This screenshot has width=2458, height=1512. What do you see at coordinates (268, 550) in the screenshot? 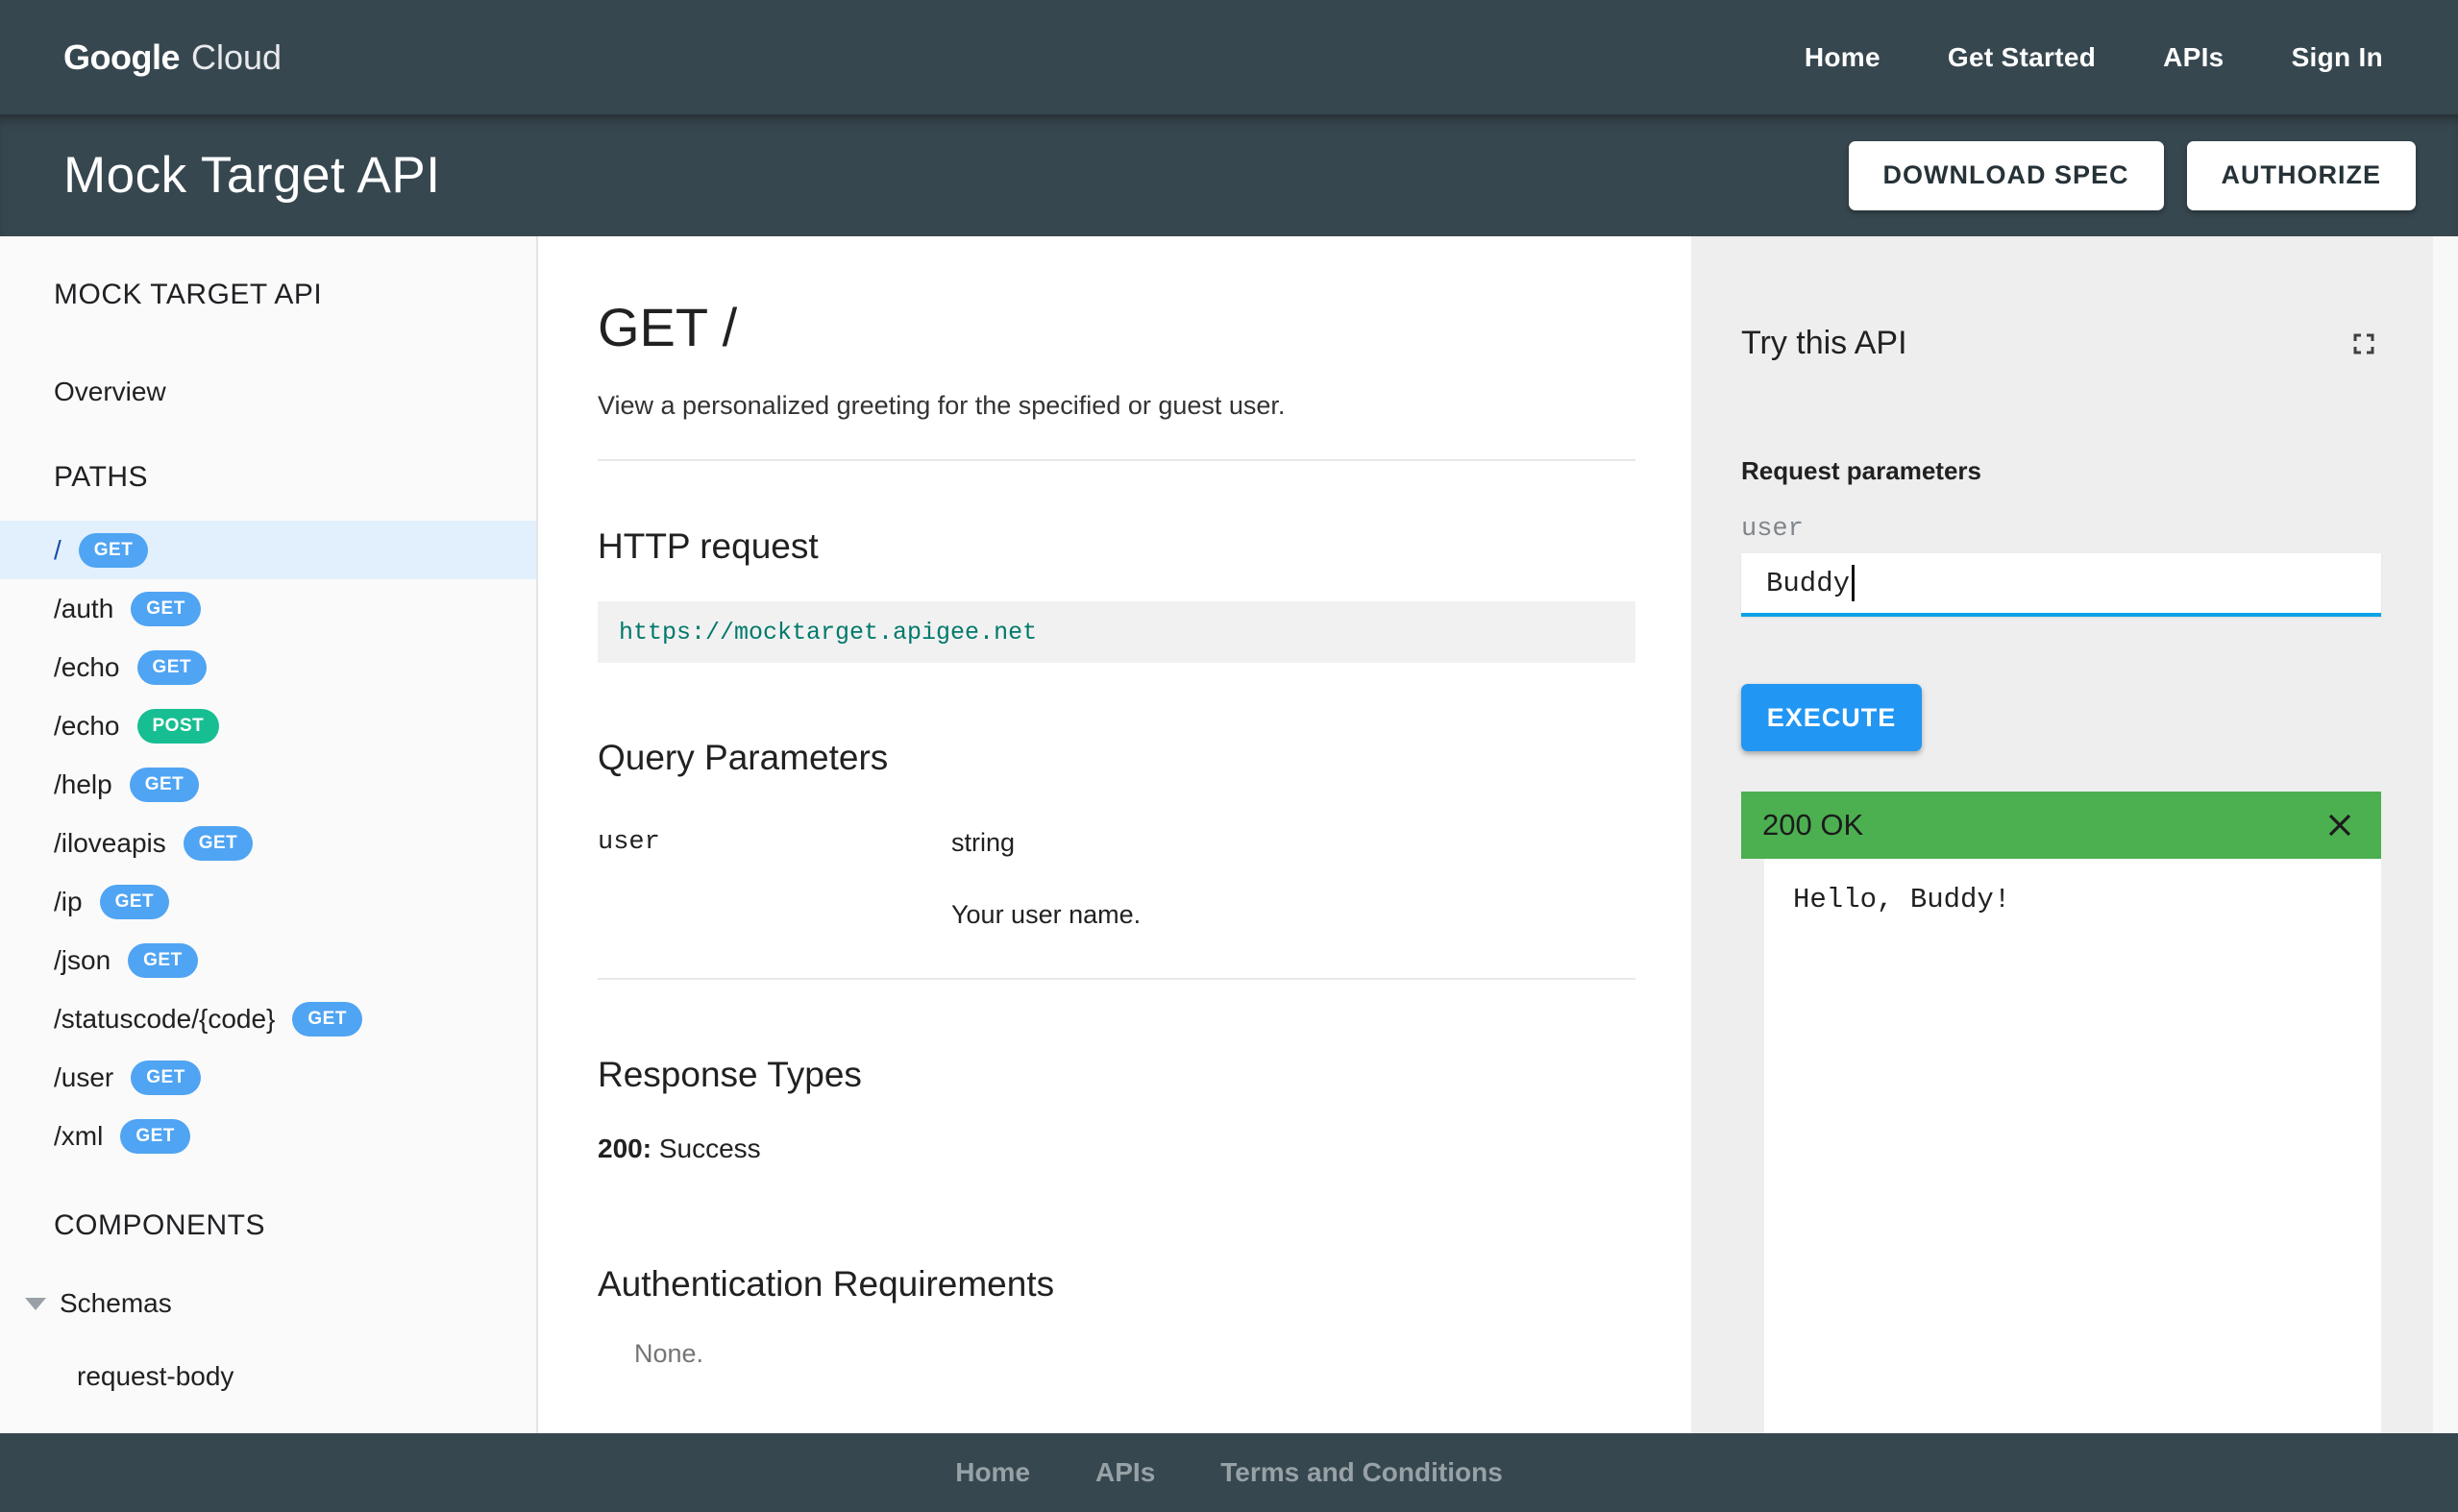
I see `sidebar-item-get: / GET` at bounding box center [268, 550].